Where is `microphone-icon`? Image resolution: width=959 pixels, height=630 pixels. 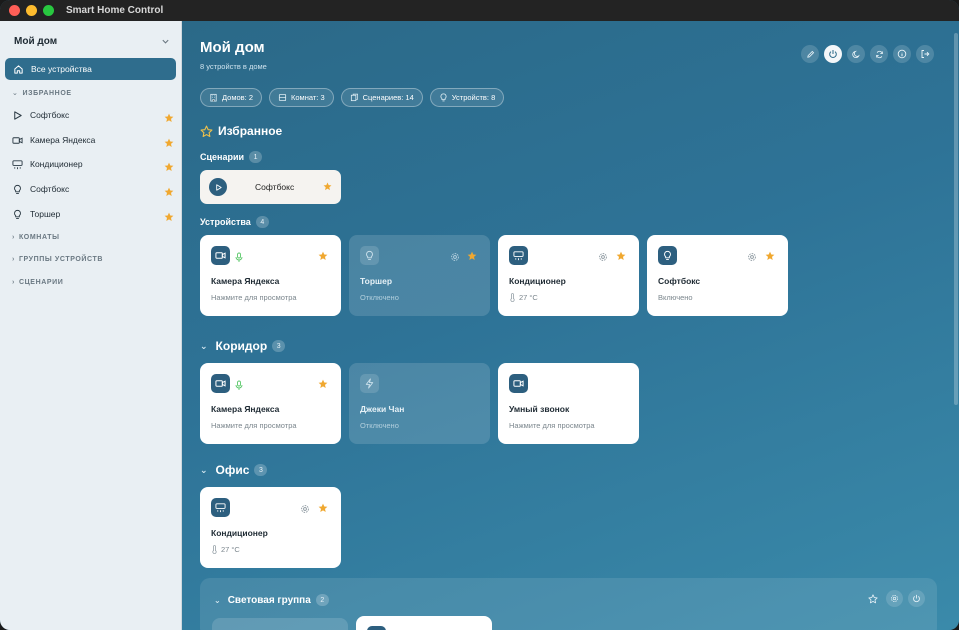
microphone-icon is located at coordinates (239, 384).